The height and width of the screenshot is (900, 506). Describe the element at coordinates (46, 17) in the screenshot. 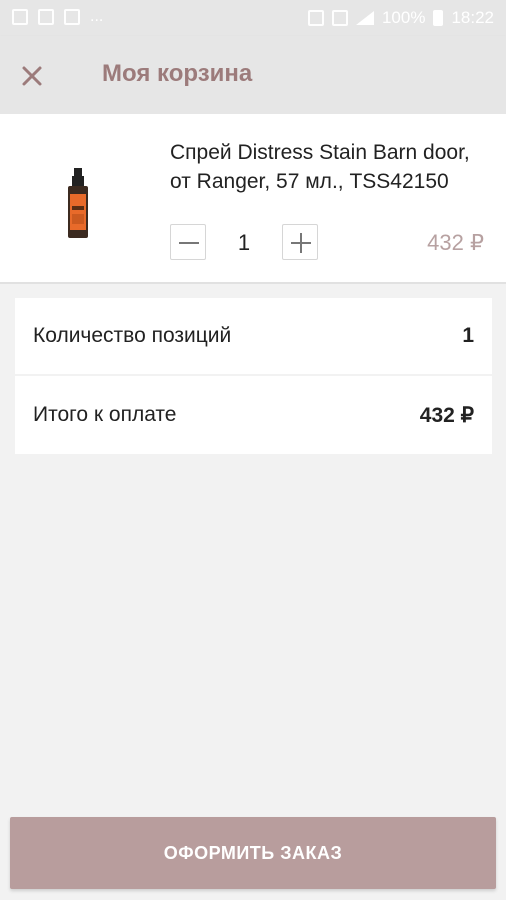

I see `app-notification-icon` at that location.